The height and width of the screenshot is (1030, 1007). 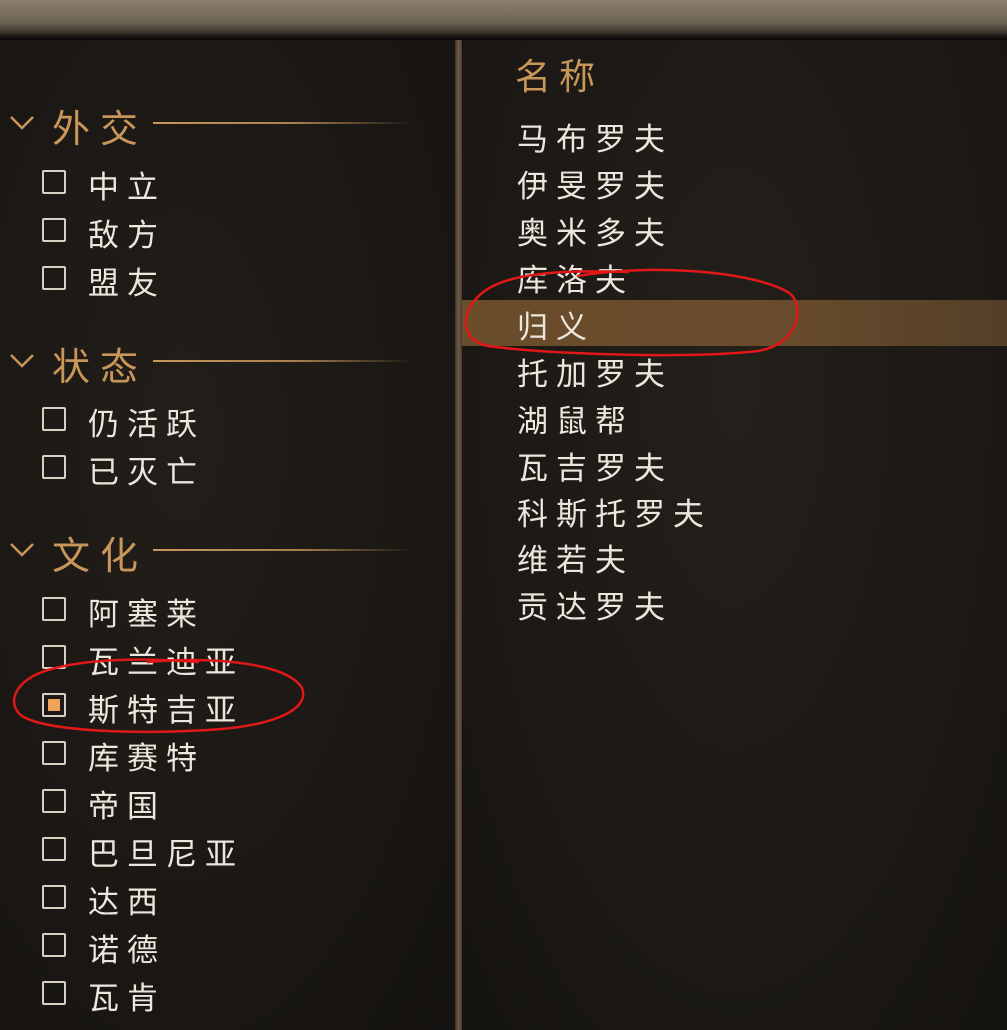 I want to click on list-item-selected: 归义, so click(x=734, y=323).